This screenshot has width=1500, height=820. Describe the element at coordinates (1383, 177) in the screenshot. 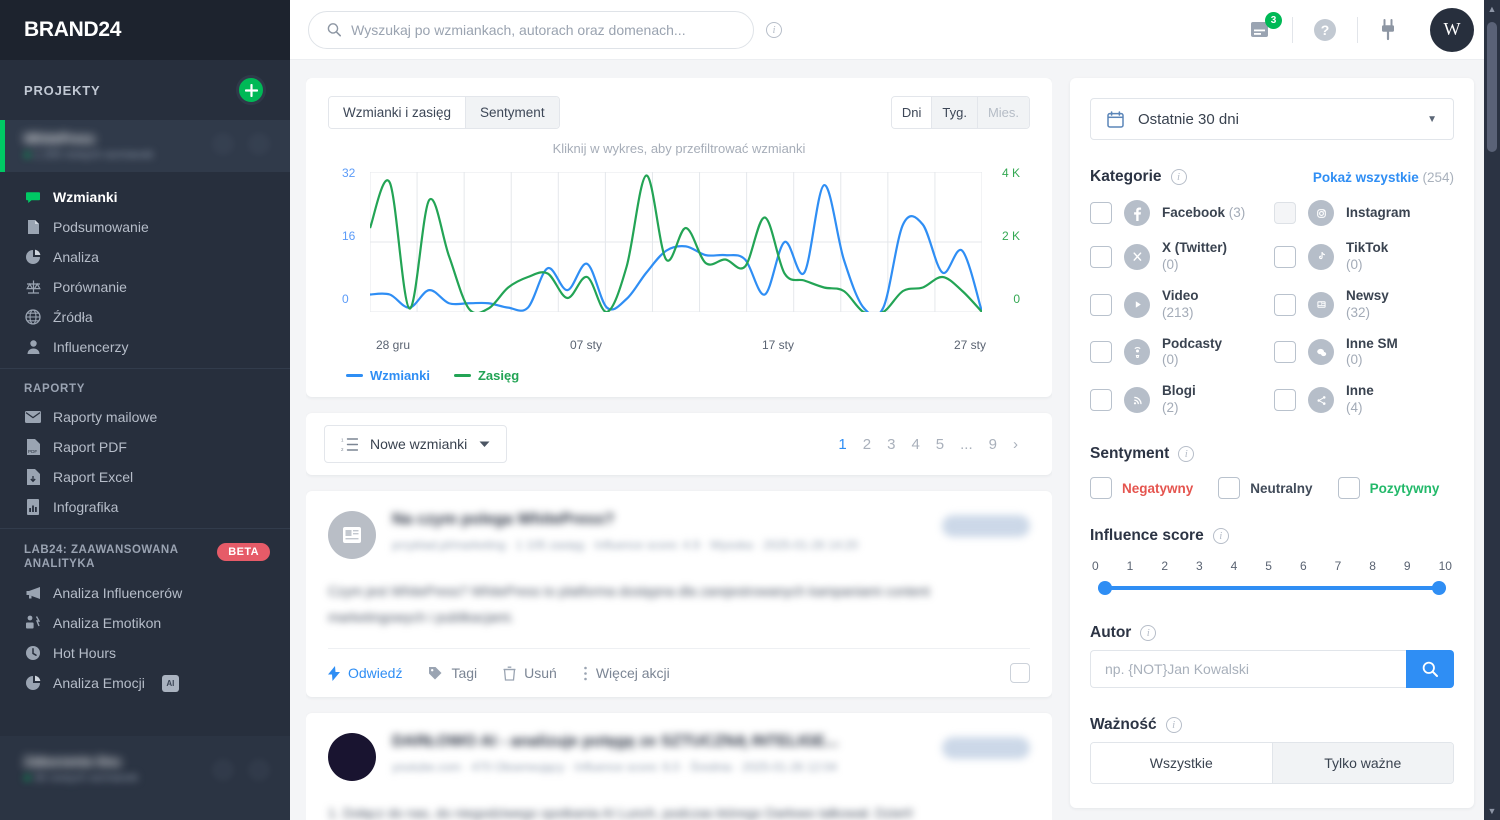

I see `show-all-categories: Pokaż wszystkie (254)` at that location.